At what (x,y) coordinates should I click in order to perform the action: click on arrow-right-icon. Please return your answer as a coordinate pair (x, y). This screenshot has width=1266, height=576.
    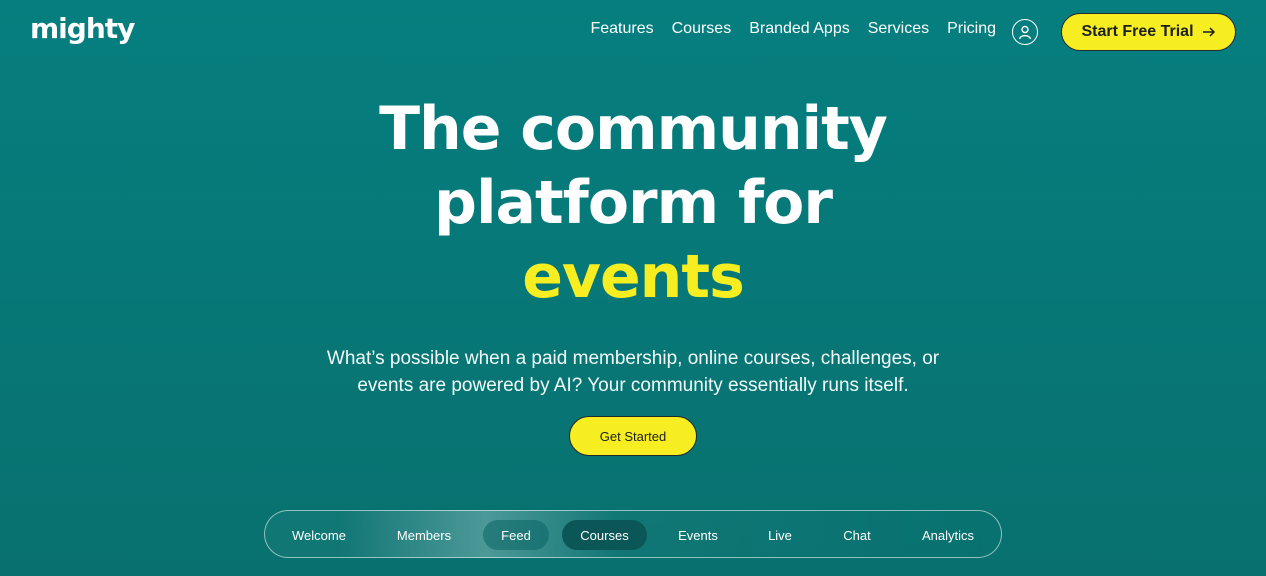
    Looking at the image, I should click on (1208, 32).